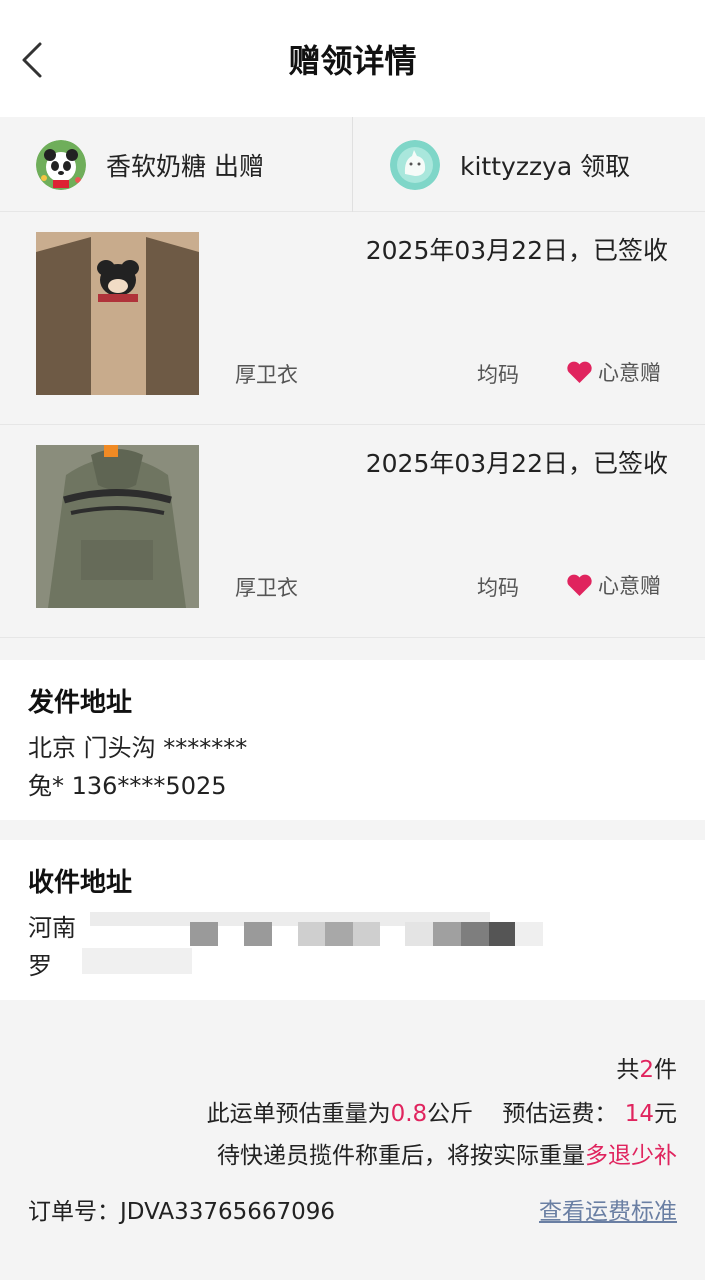  Describe the element at coordinates (127, 786) in the screenshot. I see `sender-contact: 兔* 136****5025` at that location.